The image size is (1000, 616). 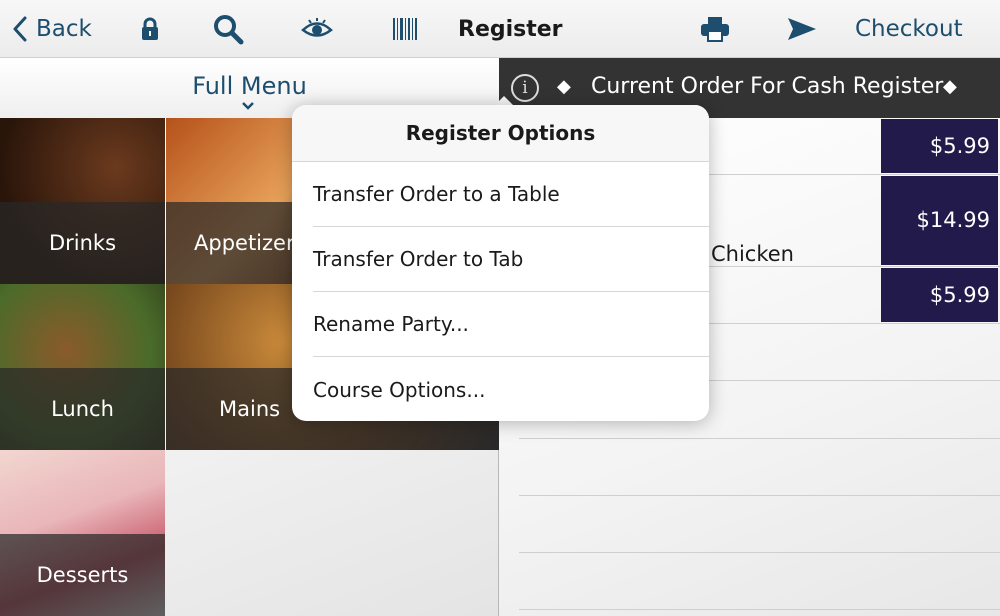 I want to click on search-icon, so click(x=229, y=30).